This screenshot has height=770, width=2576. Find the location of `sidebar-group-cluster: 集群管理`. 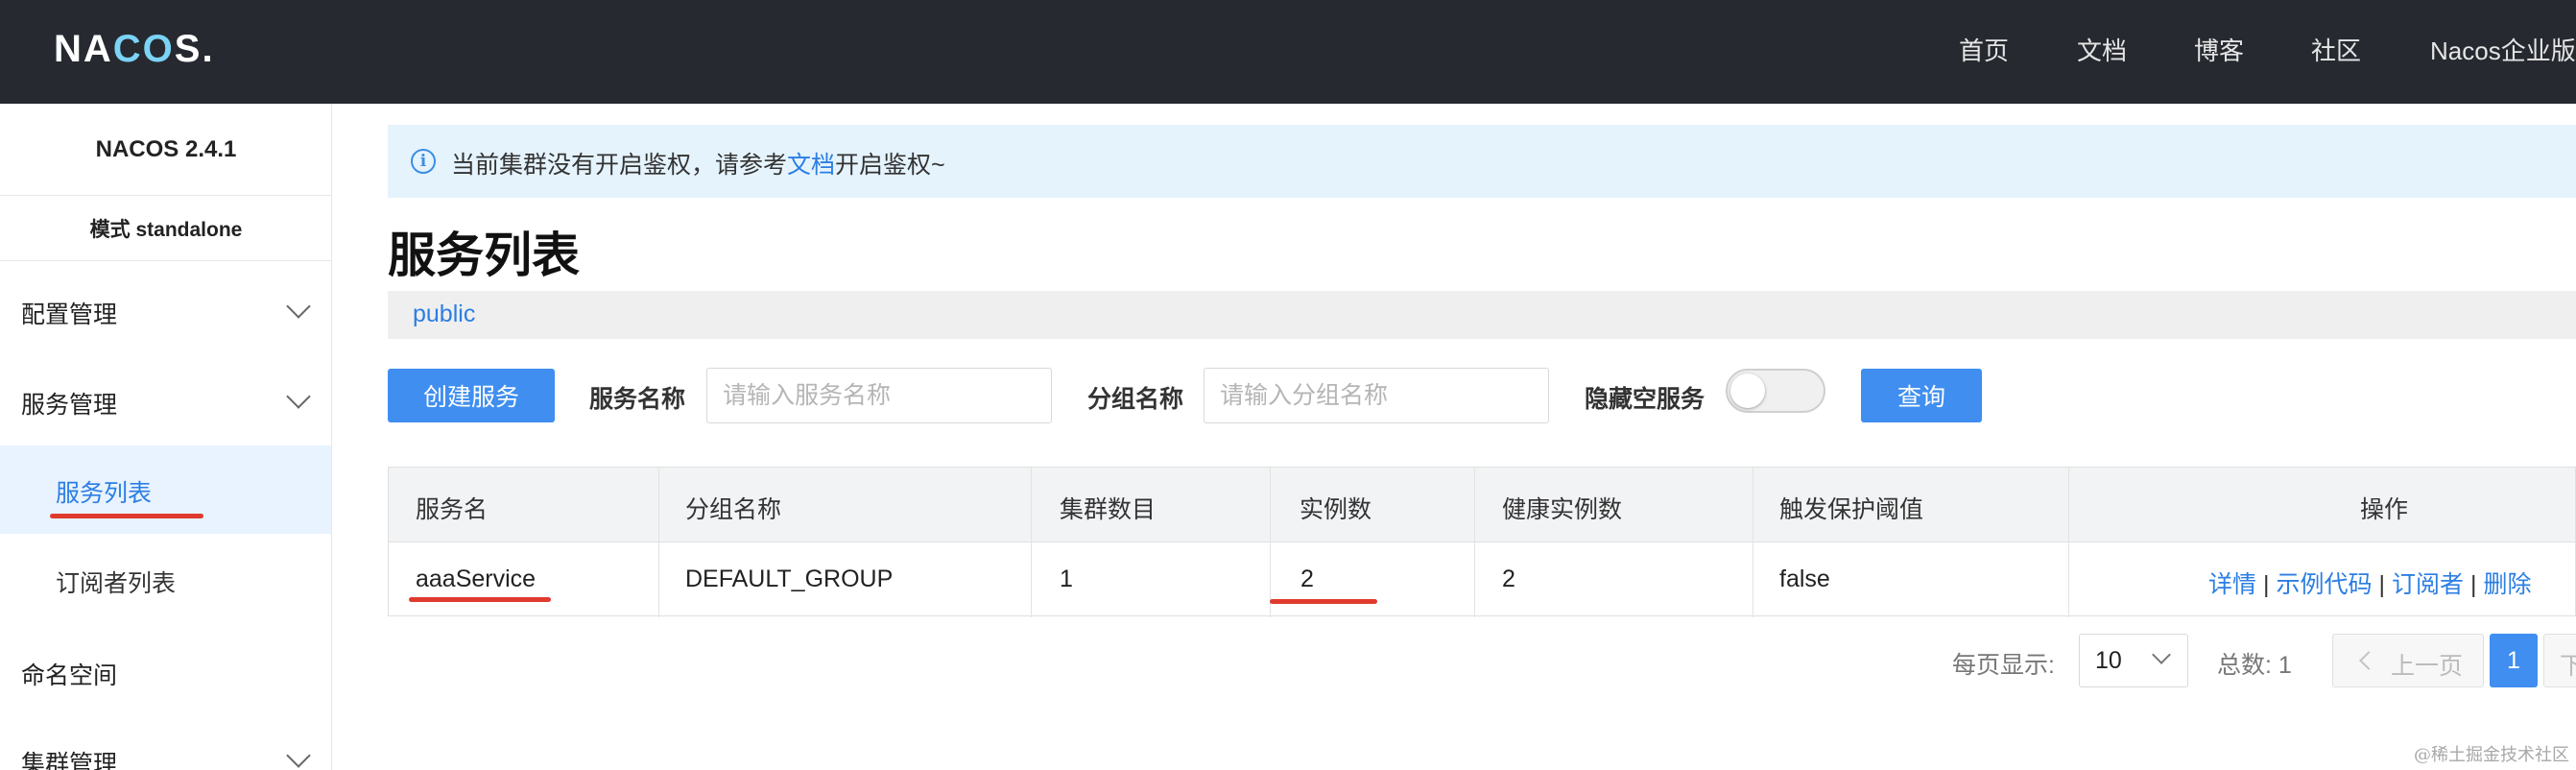

sidebar-group-cluster: 集群管理 is located at coordinates (69, 758).